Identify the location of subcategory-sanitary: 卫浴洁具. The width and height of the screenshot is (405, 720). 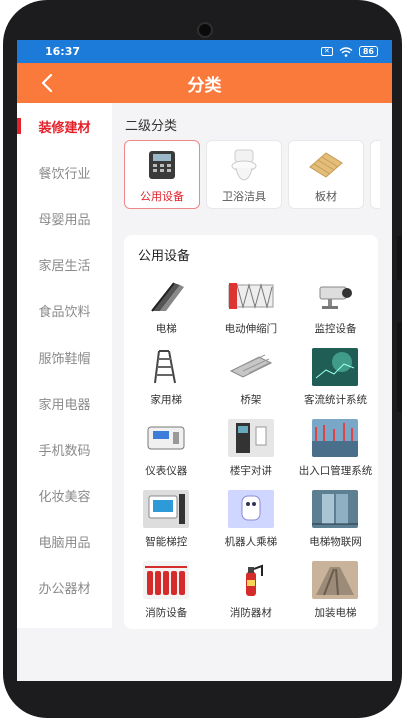
(244, 174).